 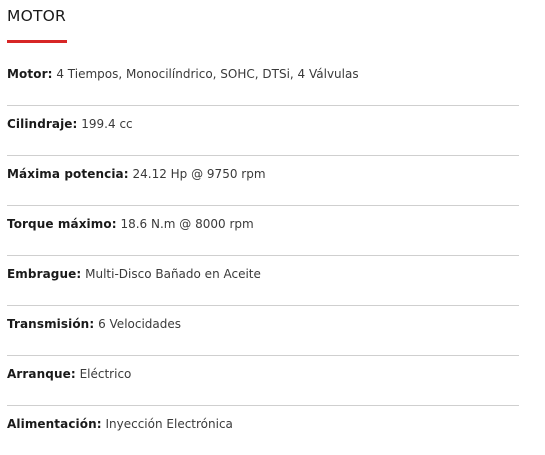 I want to click on spec-row-arranque: Arranque: Eléctrico, so click(x=263, y=380).